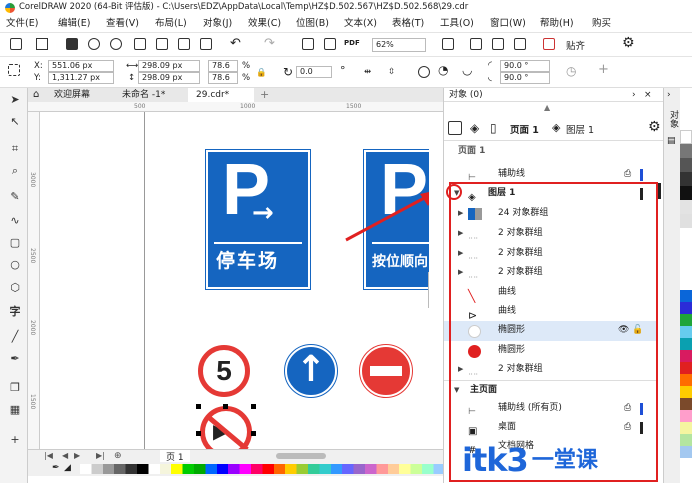 The width and height of the screenshot is (692, 483). I want to click on object-origin-icon, so click(14, 70).